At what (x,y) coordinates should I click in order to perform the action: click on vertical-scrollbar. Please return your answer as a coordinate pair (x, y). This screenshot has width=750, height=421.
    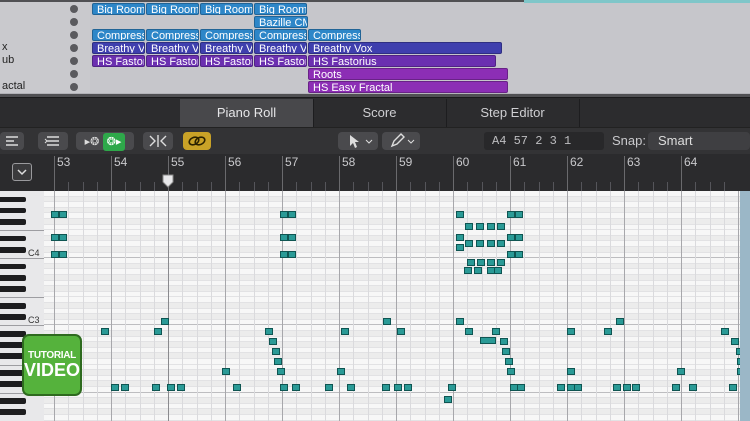
    Looking at the image, I should click on (745, 306).